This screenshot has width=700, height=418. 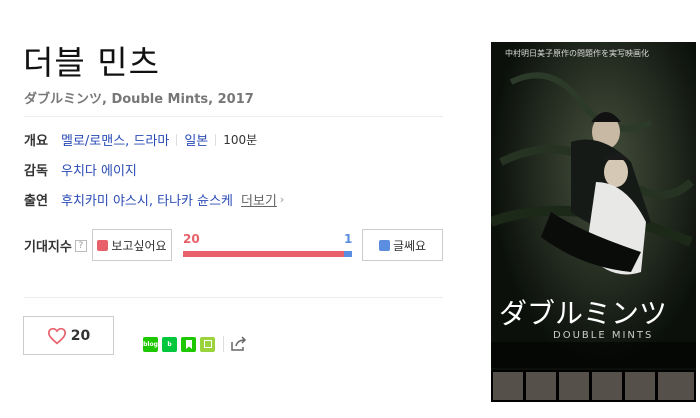 I want to click on runtime: 100분, so click(x=240, y=140).